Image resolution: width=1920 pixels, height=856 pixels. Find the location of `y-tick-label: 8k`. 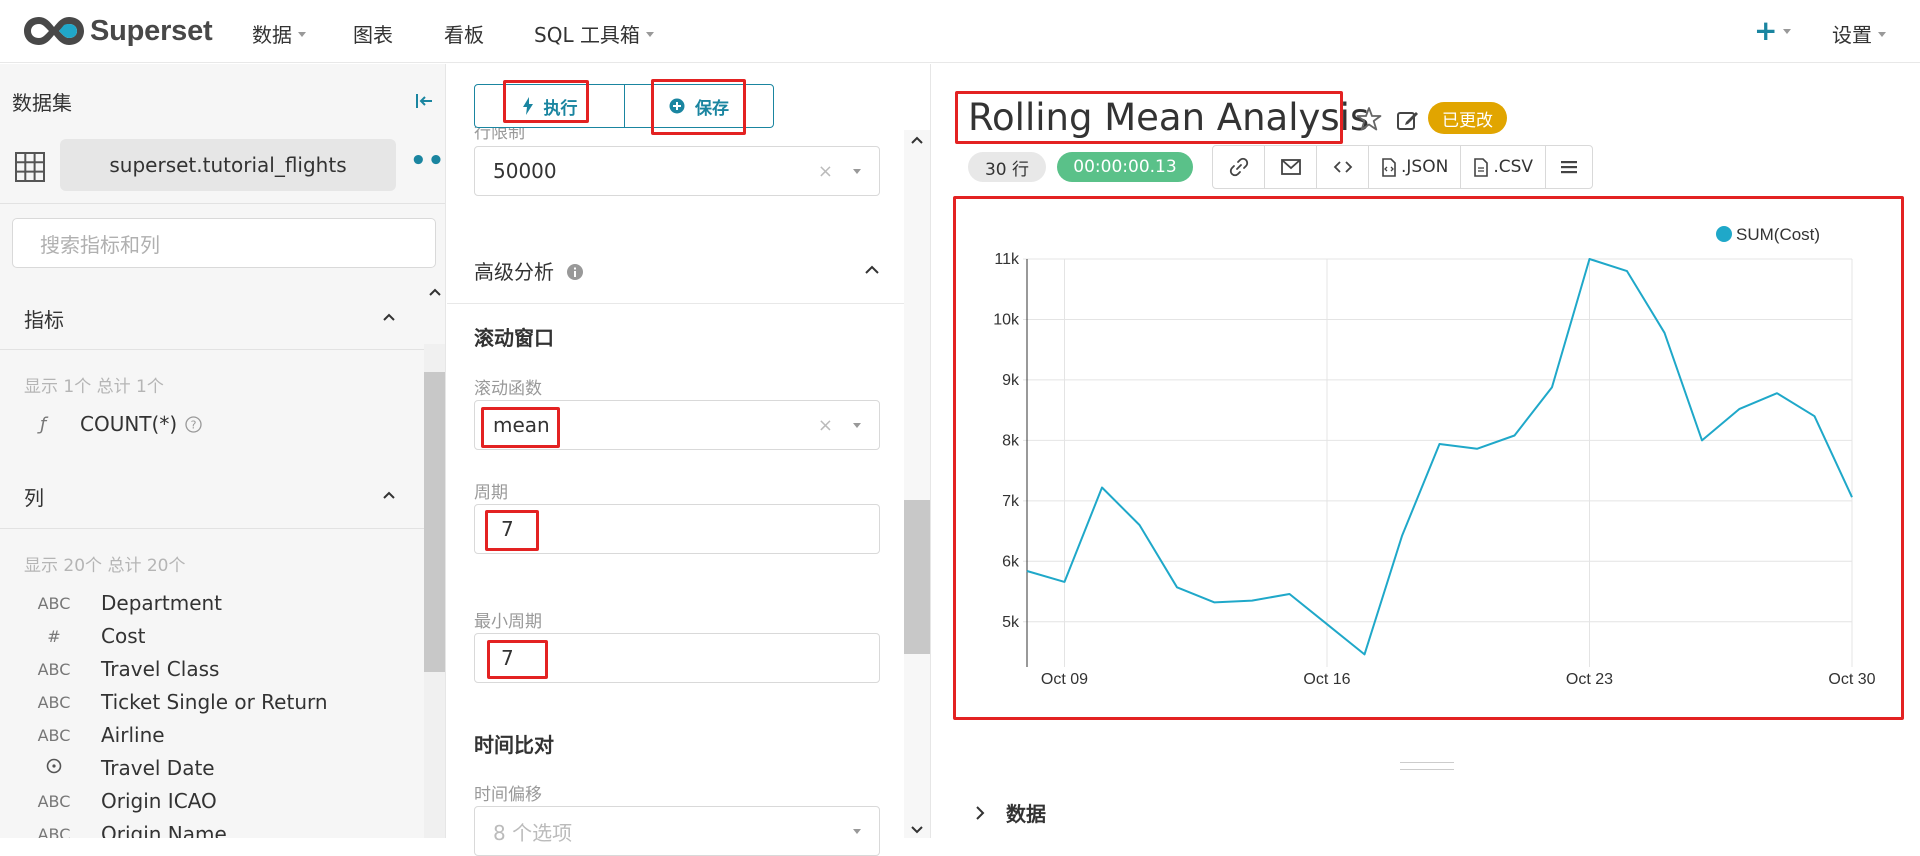

y-tick-label: 8k is located at coordinates (1011, 440).